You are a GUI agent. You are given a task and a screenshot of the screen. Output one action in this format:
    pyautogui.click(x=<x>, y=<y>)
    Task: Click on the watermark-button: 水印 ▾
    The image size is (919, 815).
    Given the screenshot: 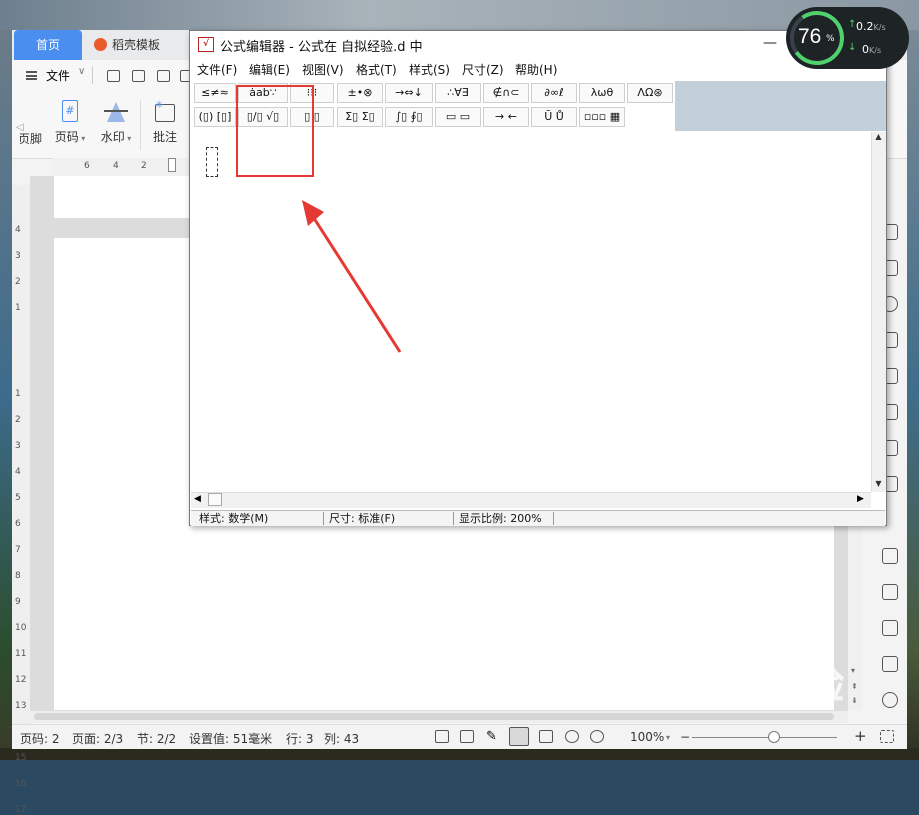 What is the action you would take?
    pyautogui.click(x=116, y=122)
    